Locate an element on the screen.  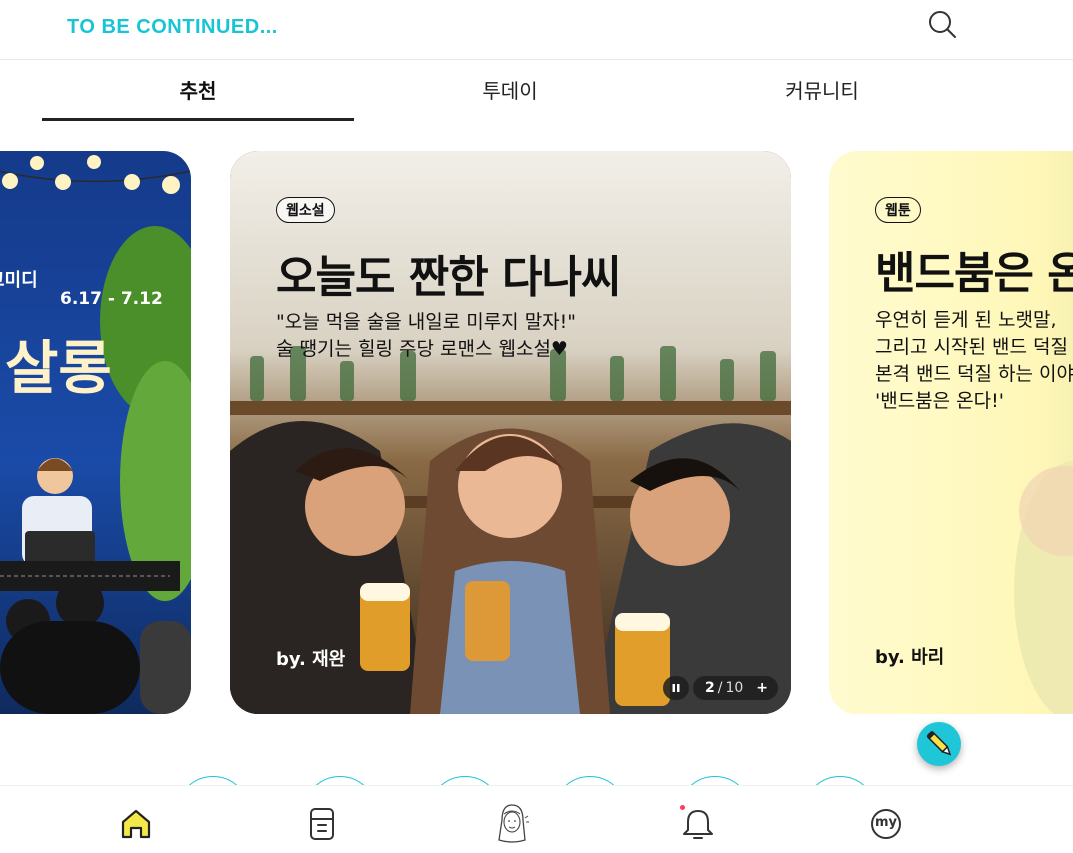
notification-badge is located at coordinates (682, 807).